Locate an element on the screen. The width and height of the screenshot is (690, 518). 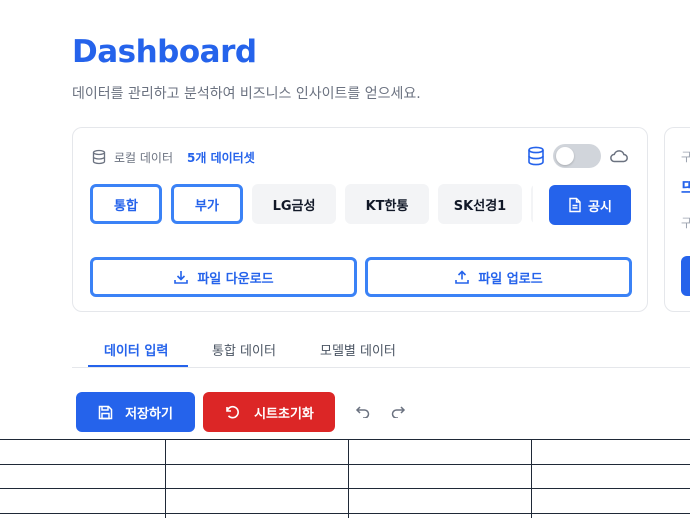
data-tabs: 데이터 입력 통합 데이터 모델별 데이터 is located at coordinates (381, 350).